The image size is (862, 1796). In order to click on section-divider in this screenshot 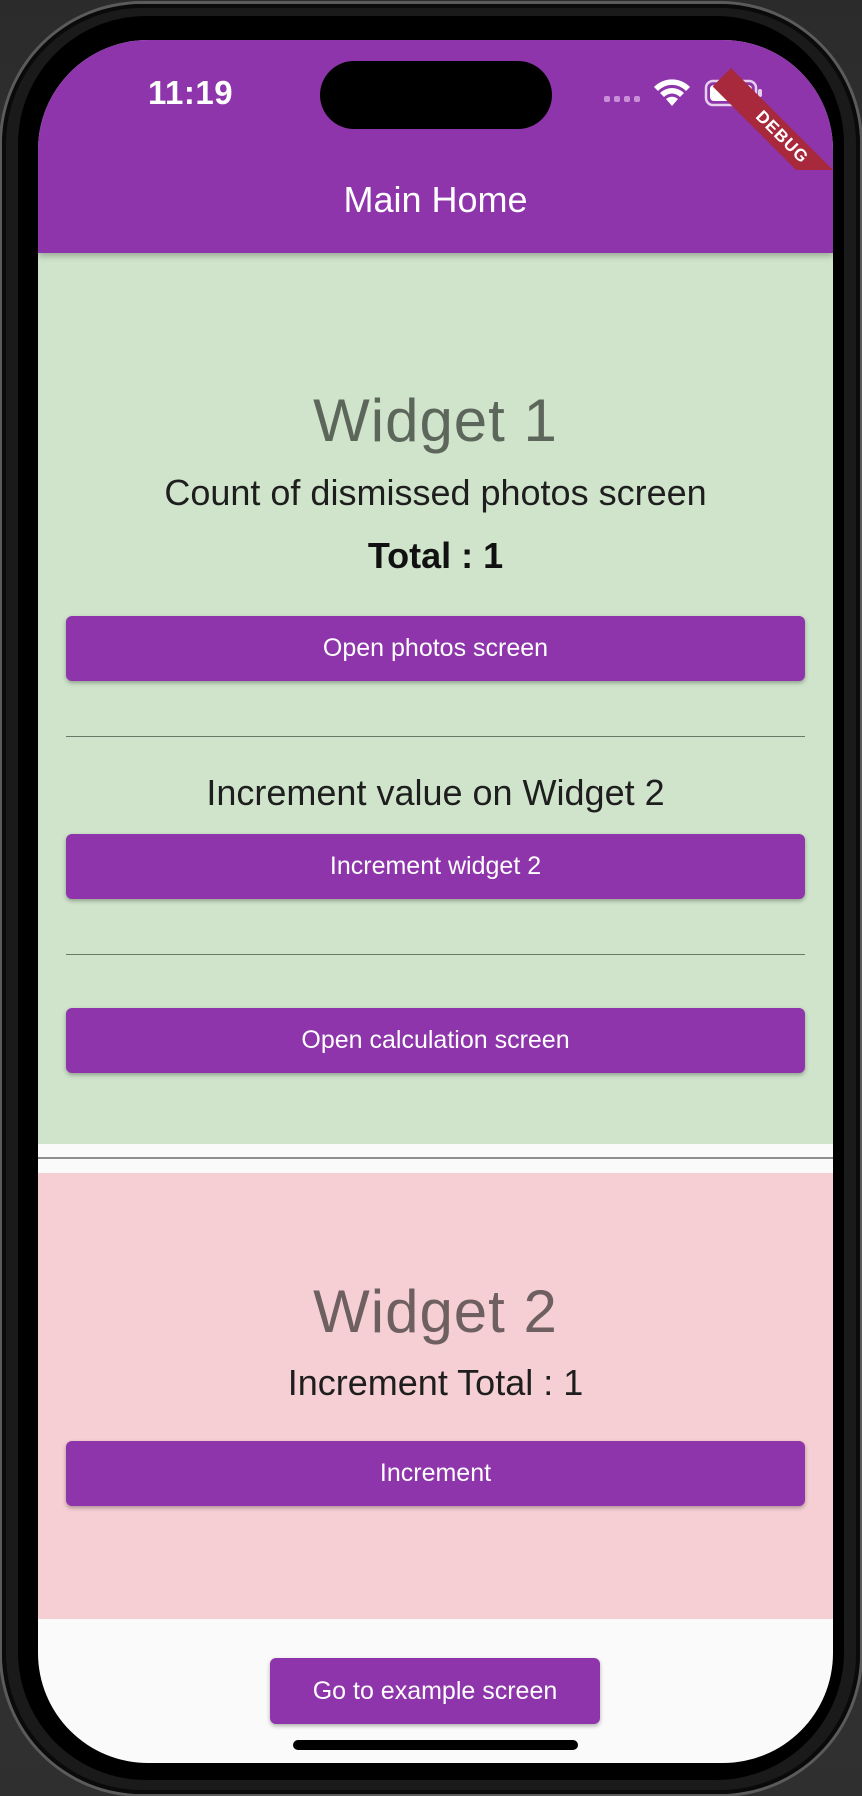, I will do `click(435, 1158)`.